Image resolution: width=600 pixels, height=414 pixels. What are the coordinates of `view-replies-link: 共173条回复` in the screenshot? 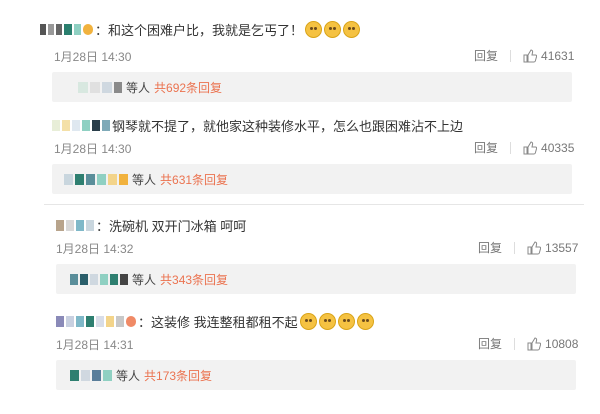 It's located at (178, 375).